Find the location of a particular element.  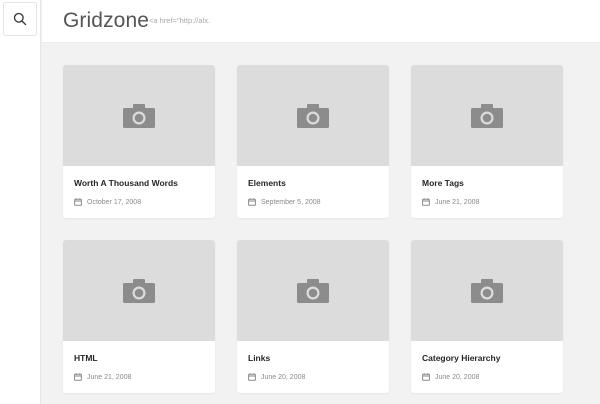

search-button is located at coordinates (20, 19).